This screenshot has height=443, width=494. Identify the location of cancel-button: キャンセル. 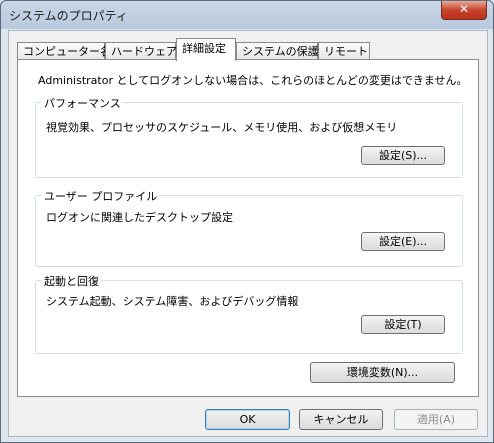
(341, 419).